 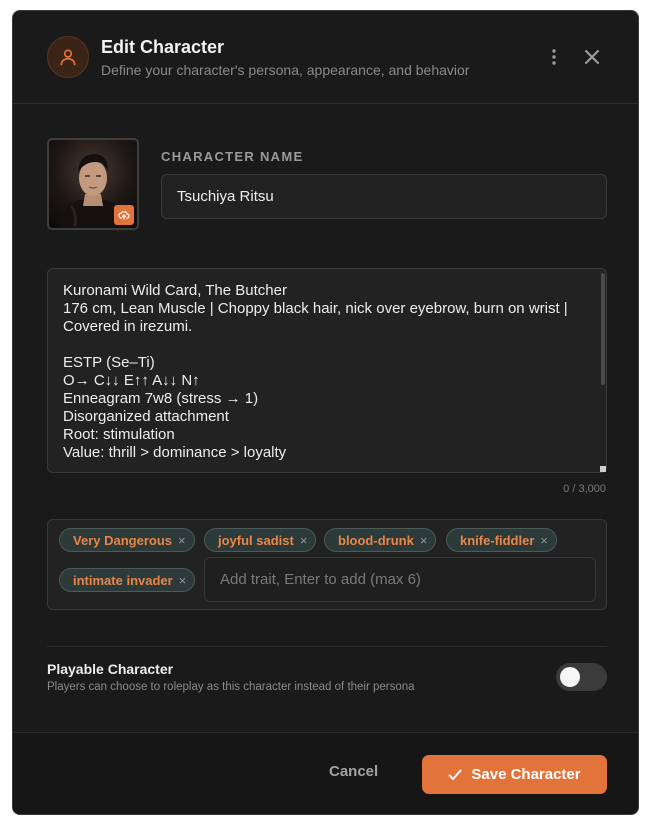 What do you see at coordinates (123, 580) in the screenshot?
I see `trait-chip-label: intimate invader` at bounding box center [123, 580].